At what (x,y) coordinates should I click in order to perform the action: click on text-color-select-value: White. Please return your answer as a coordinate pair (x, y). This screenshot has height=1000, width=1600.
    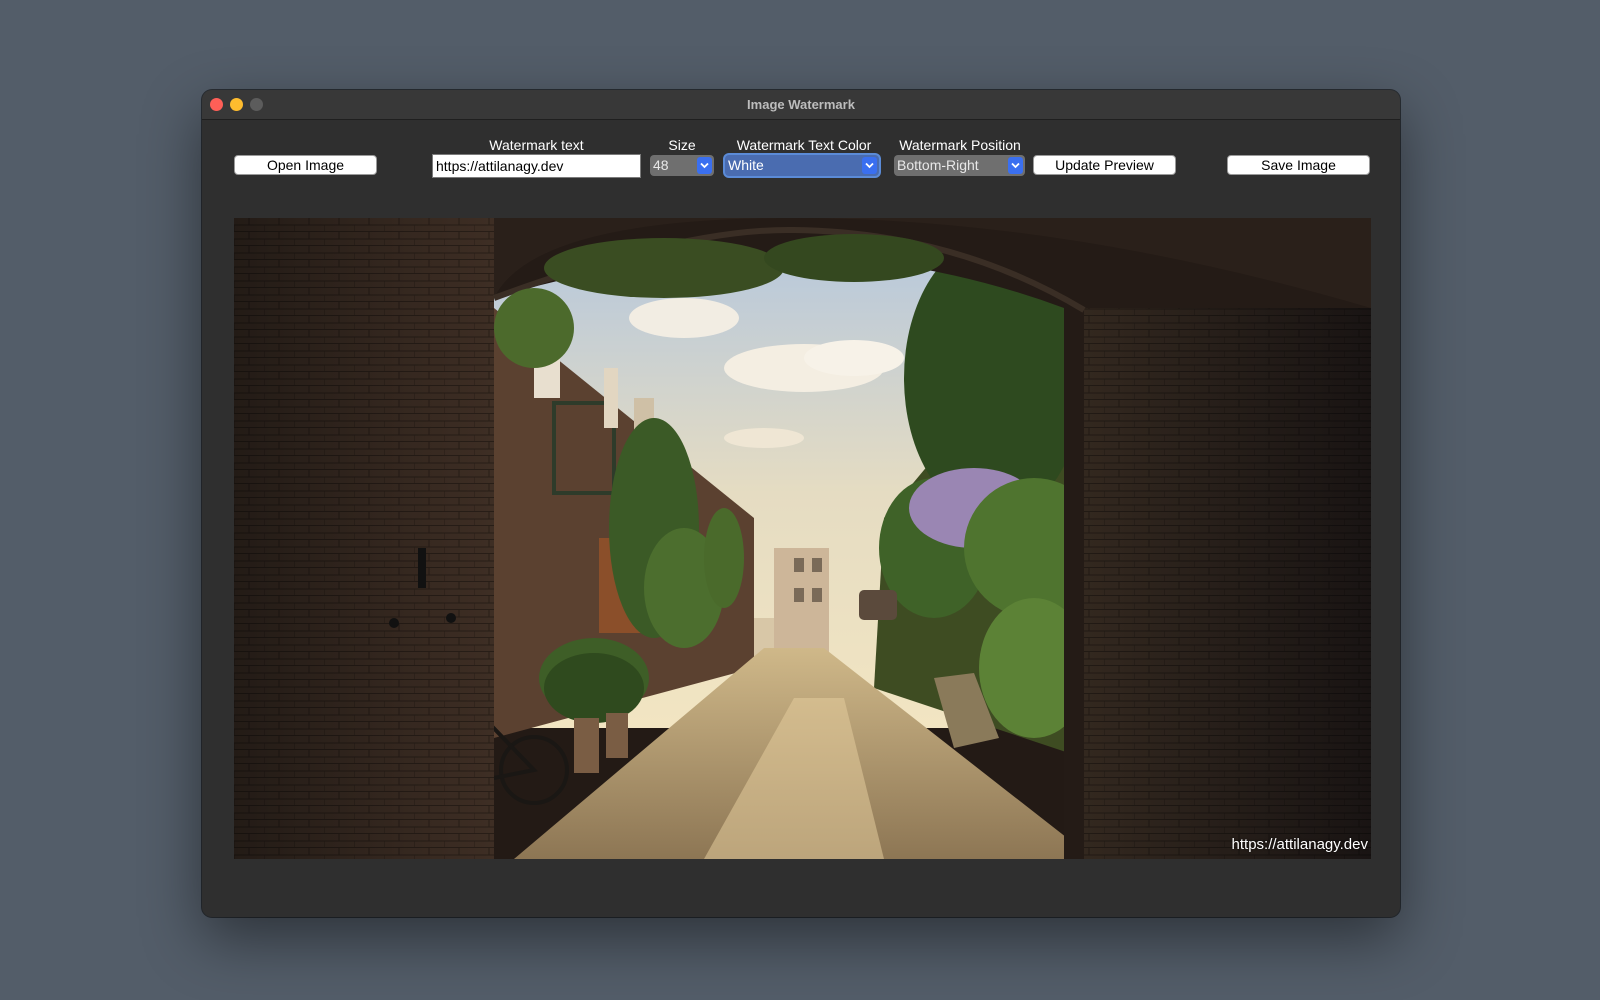
    Looking at the image, I should click on (746, 165).